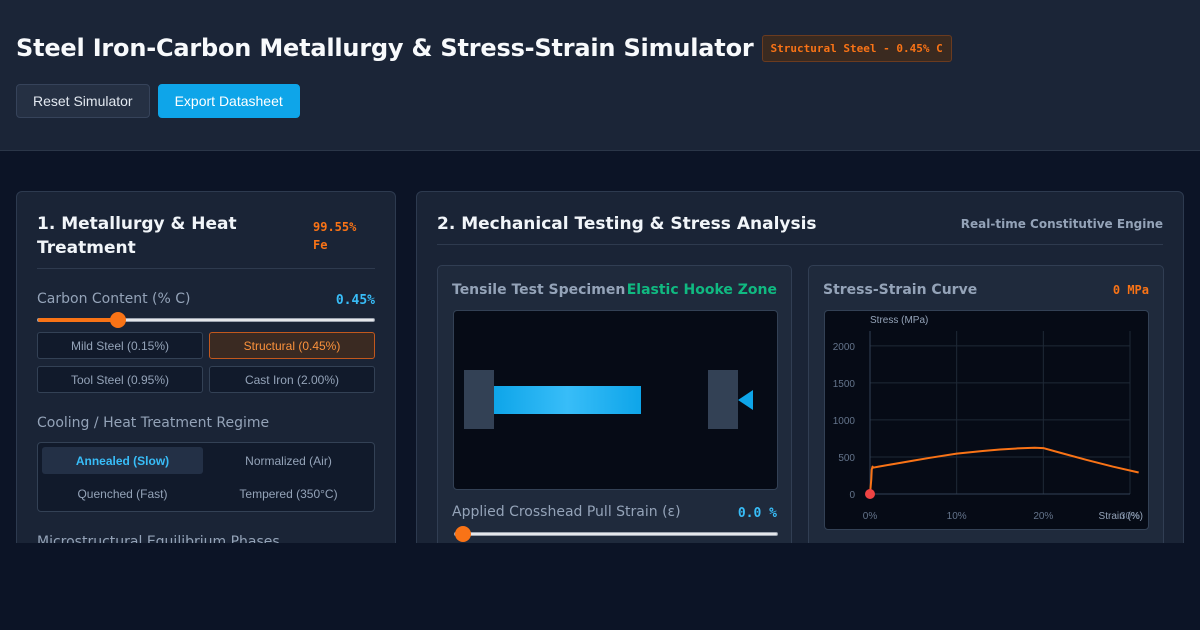 Image resolution: width=1200 pixels, height=630 pixels. I want to click on regime-normalized-button: Normalized (Air), so click(288, 460).